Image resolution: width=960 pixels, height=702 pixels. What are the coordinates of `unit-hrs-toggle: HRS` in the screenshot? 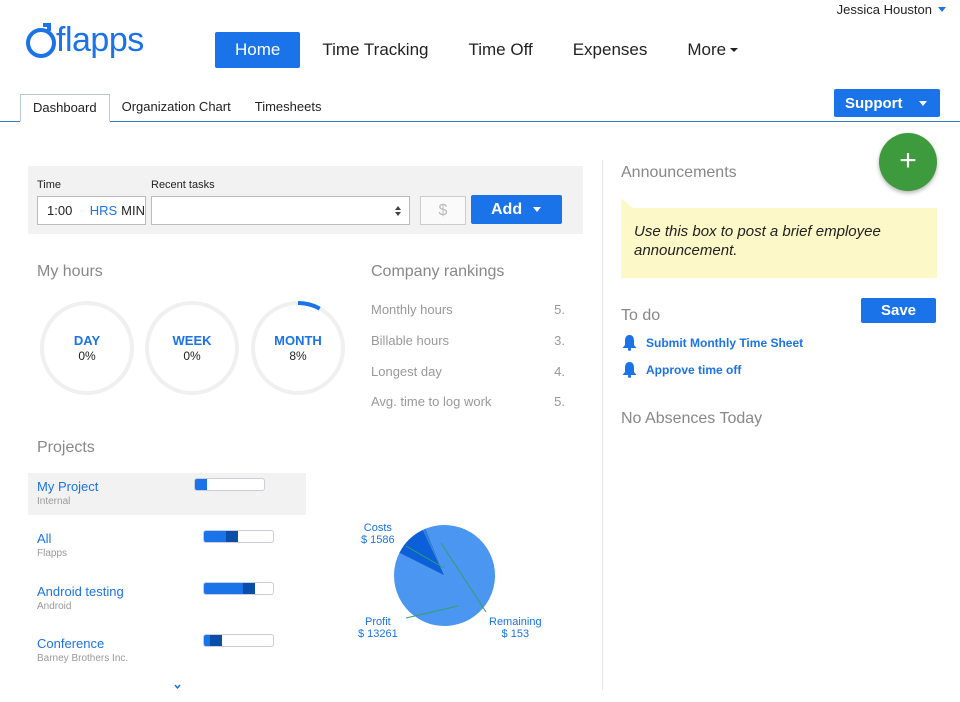 It's located at (103, 210).